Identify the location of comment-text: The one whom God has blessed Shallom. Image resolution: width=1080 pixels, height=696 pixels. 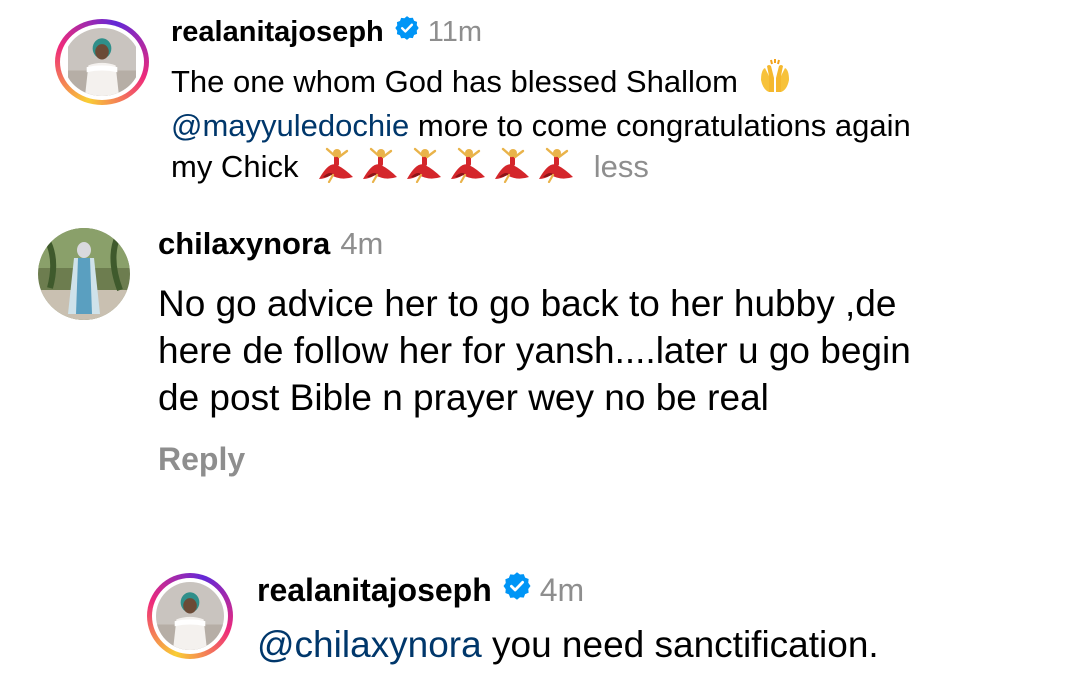
(454, 81).